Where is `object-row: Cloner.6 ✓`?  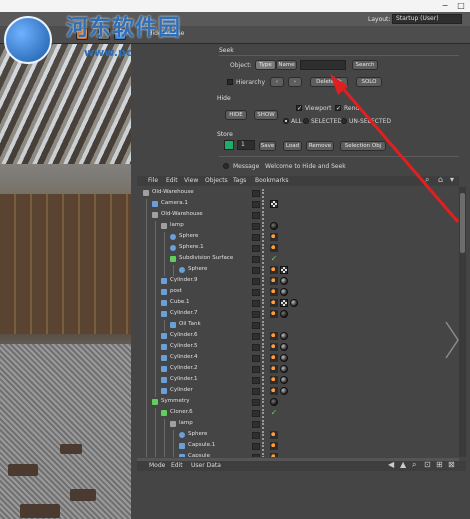 object-row: Cloner.6 ✓ is located at coordinates (298, 413).